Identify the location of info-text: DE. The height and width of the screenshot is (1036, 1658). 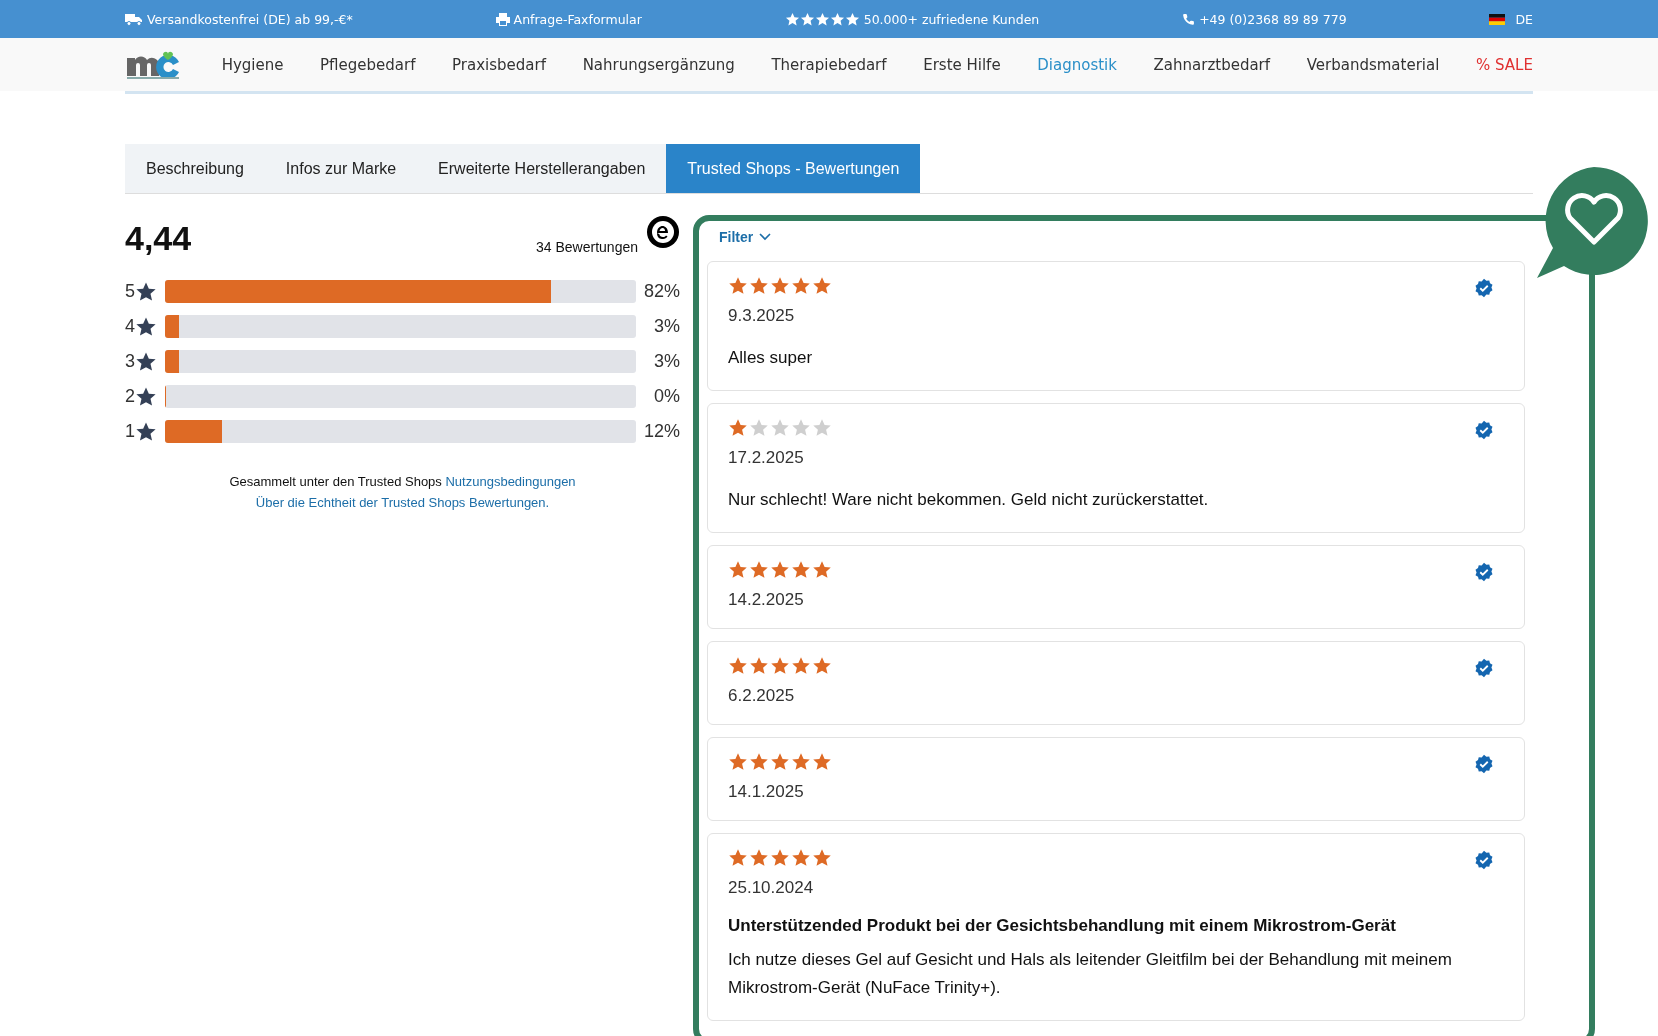
(1524, 19).